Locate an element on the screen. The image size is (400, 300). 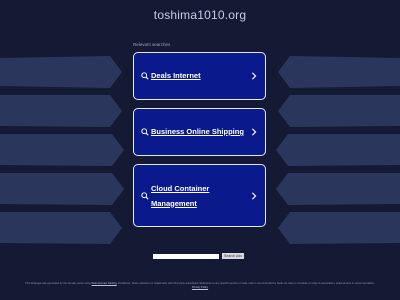
search-card-label: Business Online Shipping is located at coordinates (197, 131).